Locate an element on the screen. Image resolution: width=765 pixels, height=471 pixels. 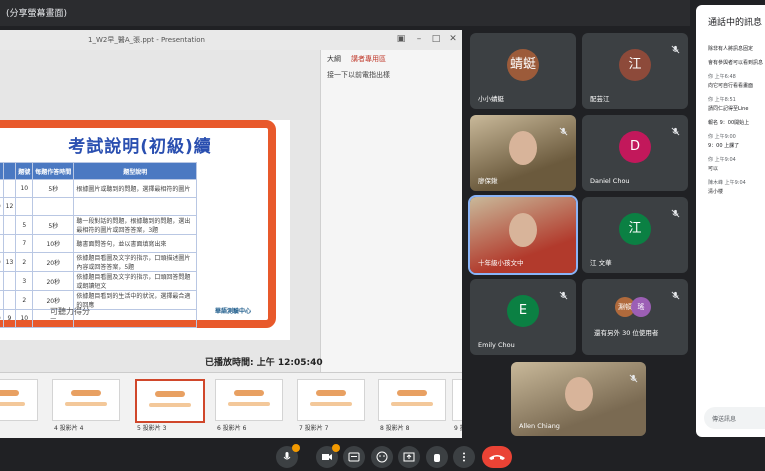
slide-table-cell: 聽一段對話的問題，根據聽到的問題，選出最相符的圖片或回答答案，3題 is located at coordinates (135, 225).